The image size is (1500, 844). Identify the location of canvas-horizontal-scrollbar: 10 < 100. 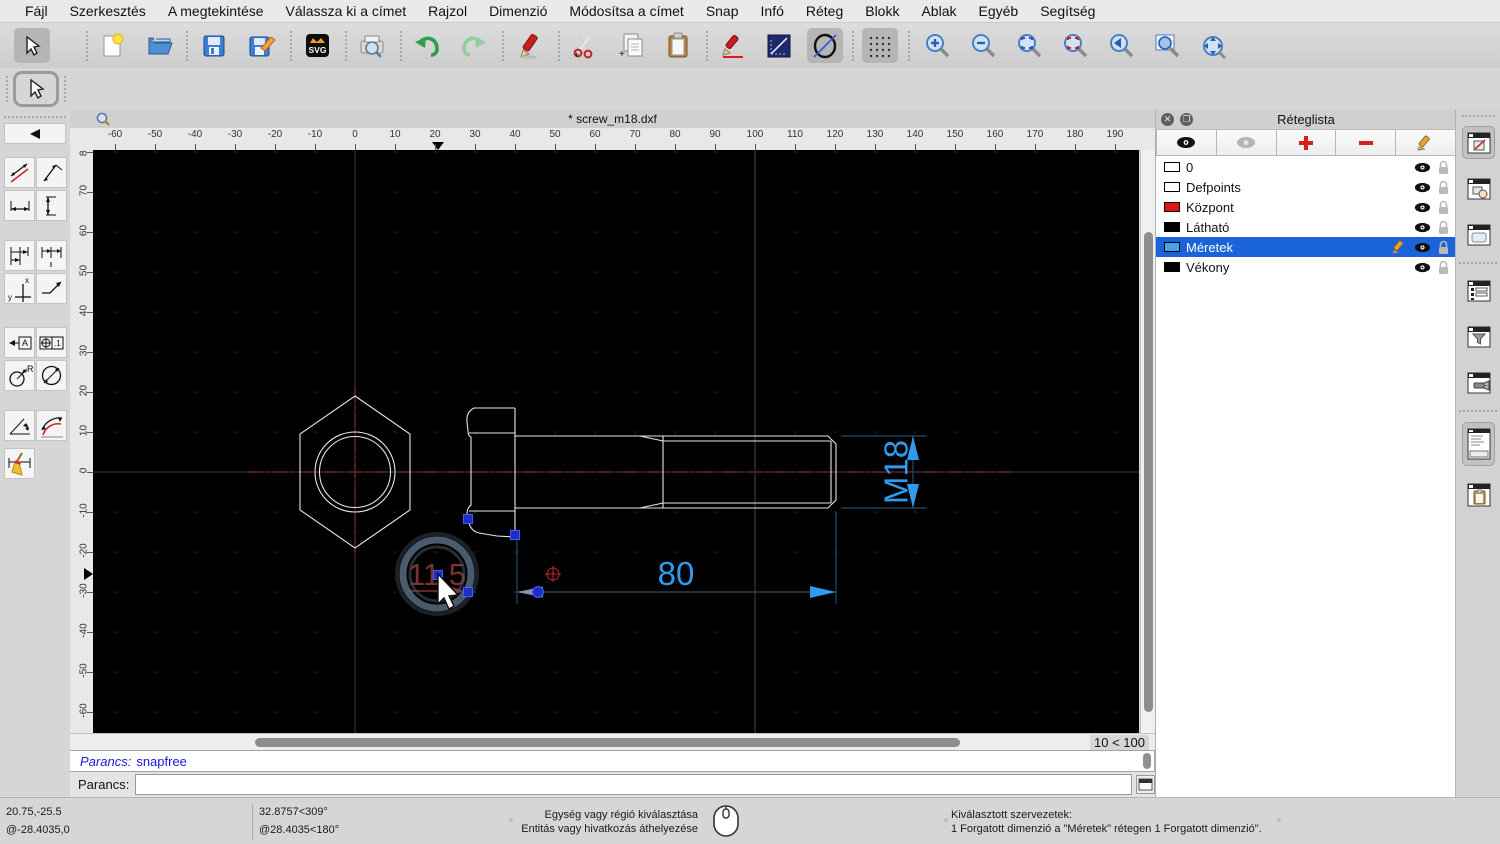
(612, 742).